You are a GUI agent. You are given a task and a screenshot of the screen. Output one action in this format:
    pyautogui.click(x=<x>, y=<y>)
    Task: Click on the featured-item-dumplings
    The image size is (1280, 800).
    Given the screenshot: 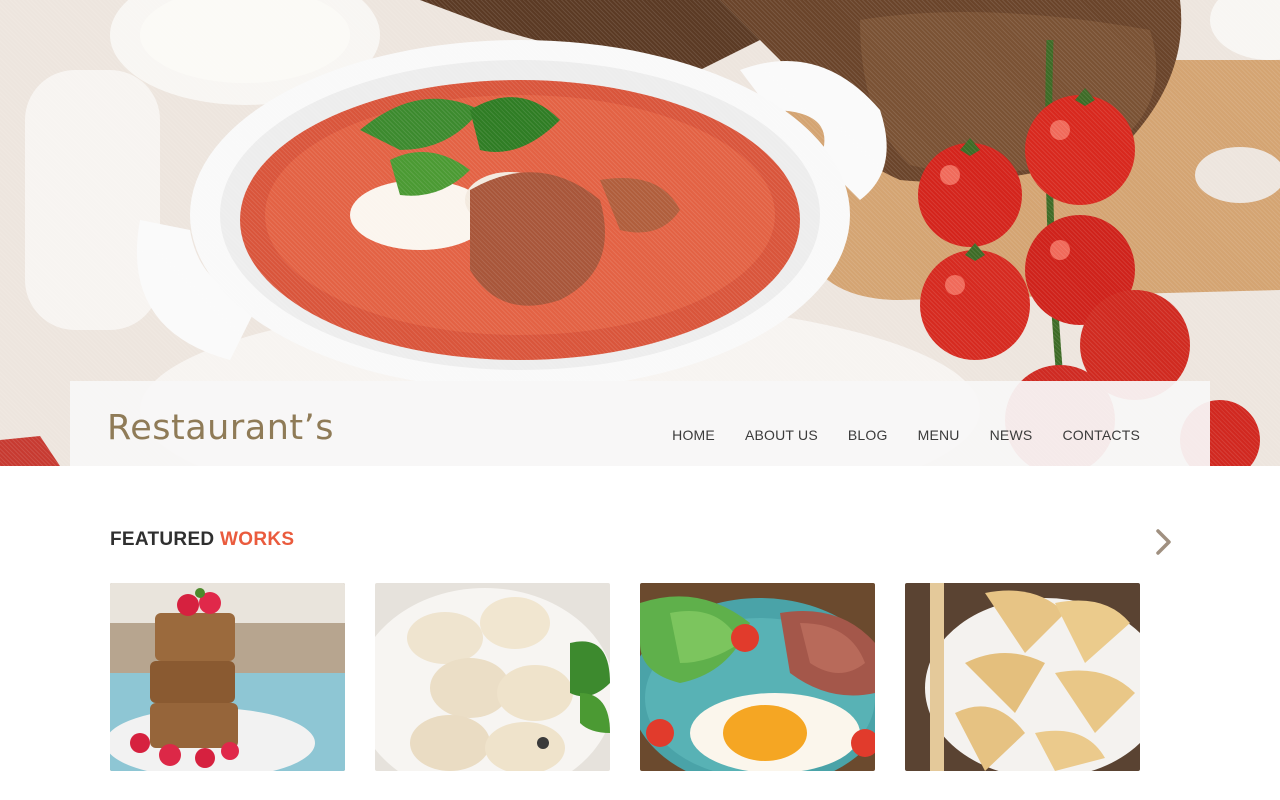 What is the action you would take?
    pyautogui.click(x=492, y=677)
    